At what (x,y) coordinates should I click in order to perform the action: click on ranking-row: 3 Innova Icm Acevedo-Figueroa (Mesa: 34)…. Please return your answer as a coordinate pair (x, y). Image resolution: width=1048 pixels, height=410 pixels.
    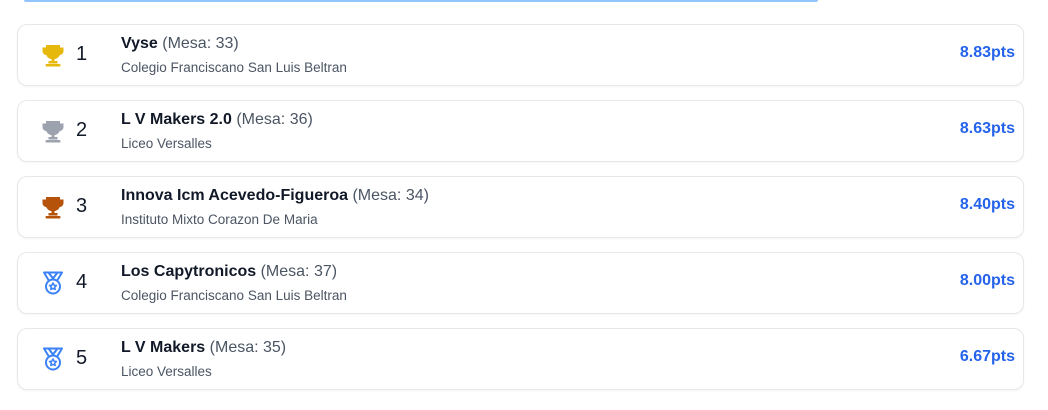
    Looking at the image, I should click on (520, 207).